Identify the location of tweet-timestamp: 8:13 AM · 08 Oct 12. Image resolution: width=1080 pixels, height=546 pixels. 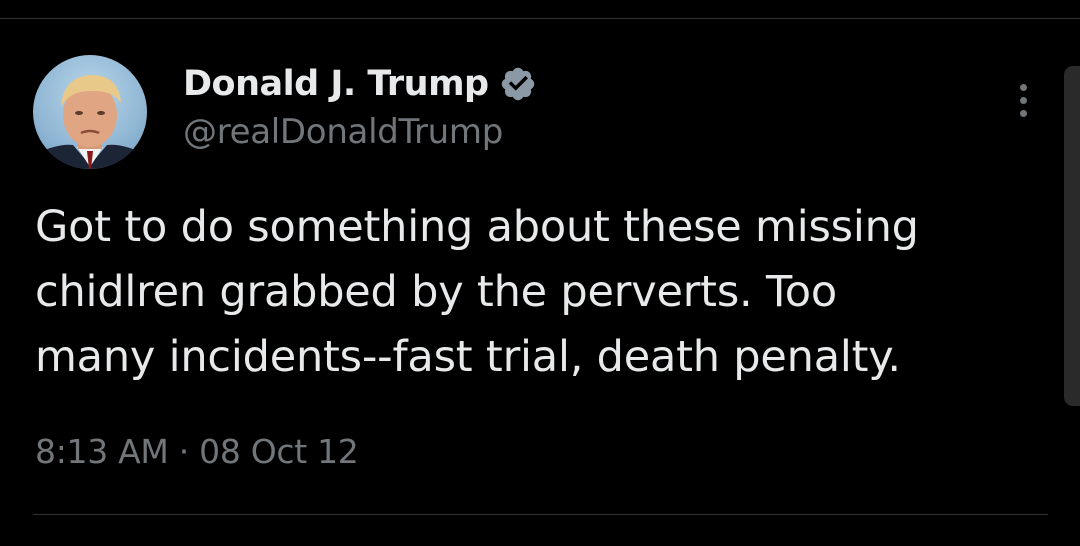
(197, 451).